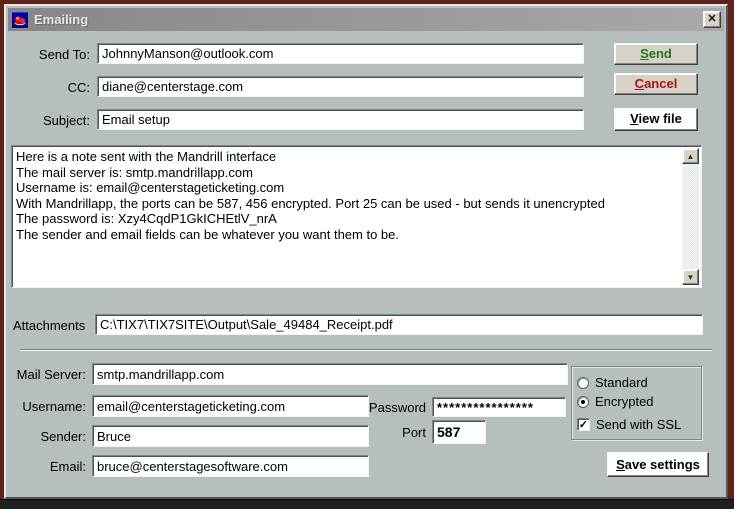 The width and height of the screenshot is (734, 509). I want to click on checkbox-ssl: ✓ Send with SSL, so click(629, 424).